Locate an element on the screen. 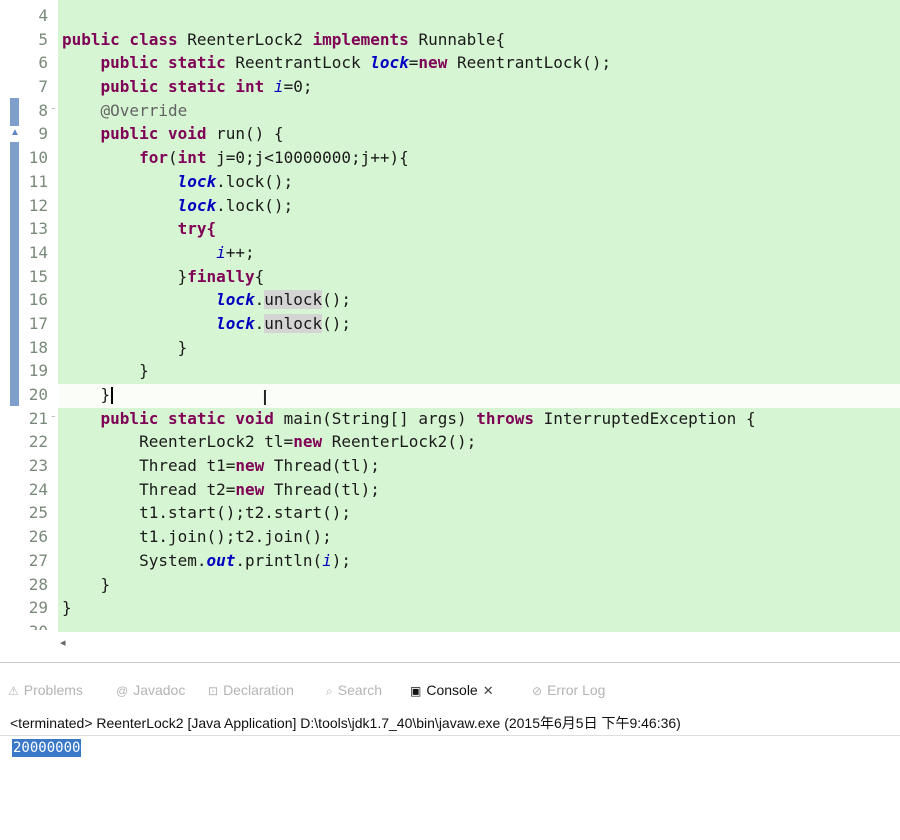 Image resolution: width=900 pixels, height=840 pixels. line-number: 5 is located at coordinates (43, 39).